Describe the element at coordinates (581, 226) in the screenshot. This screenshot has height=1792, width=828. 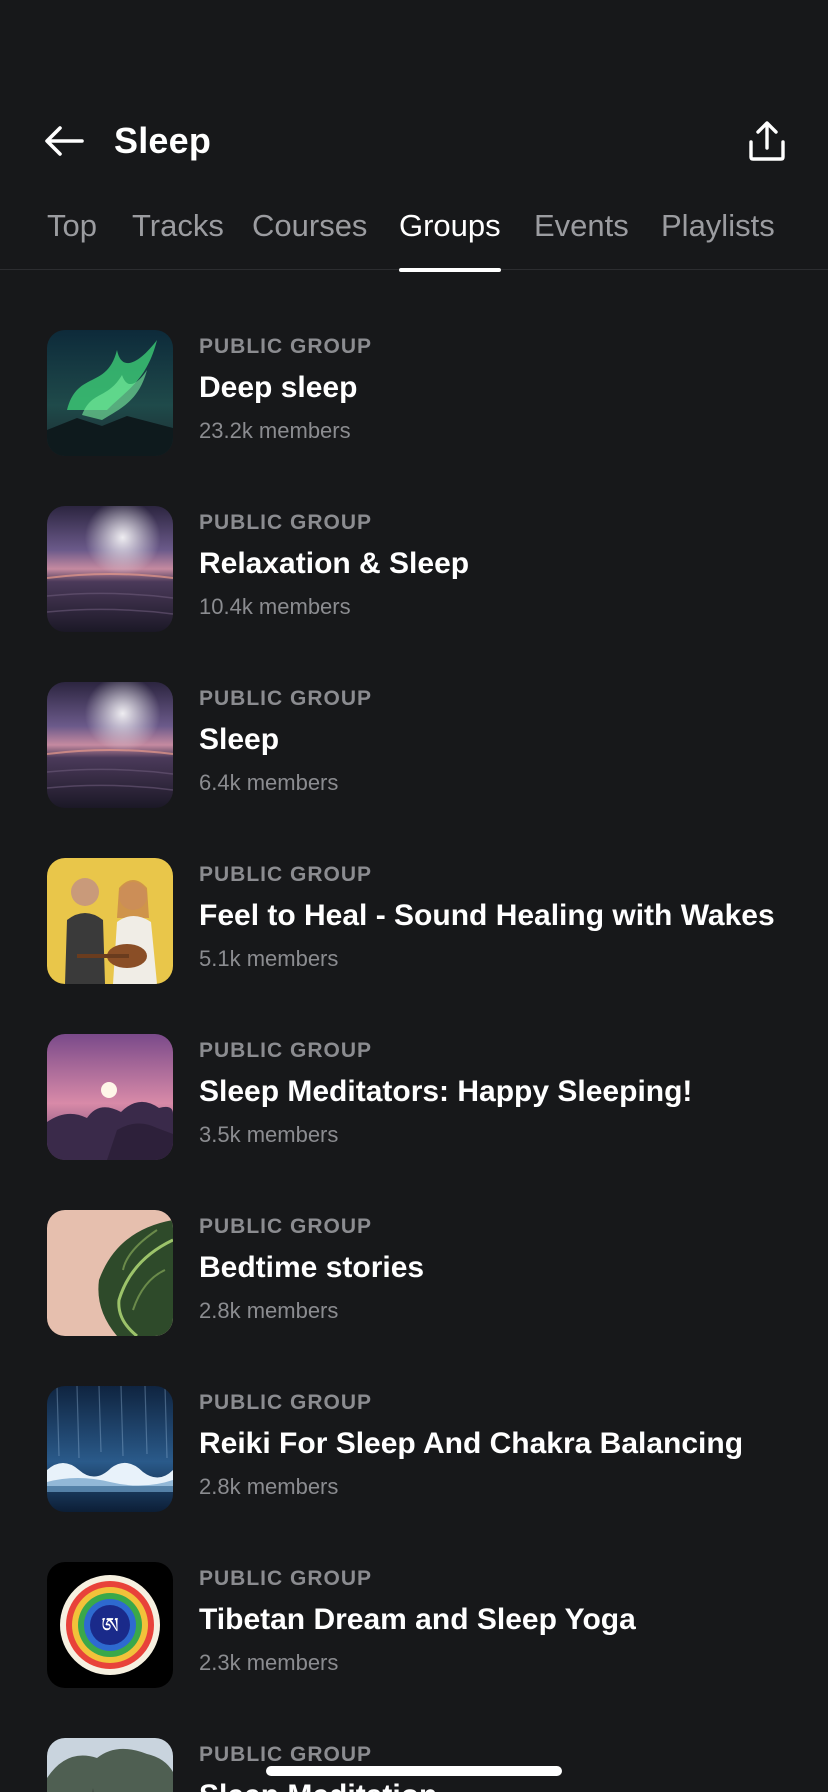
I see `tab-events: Events` at that location.